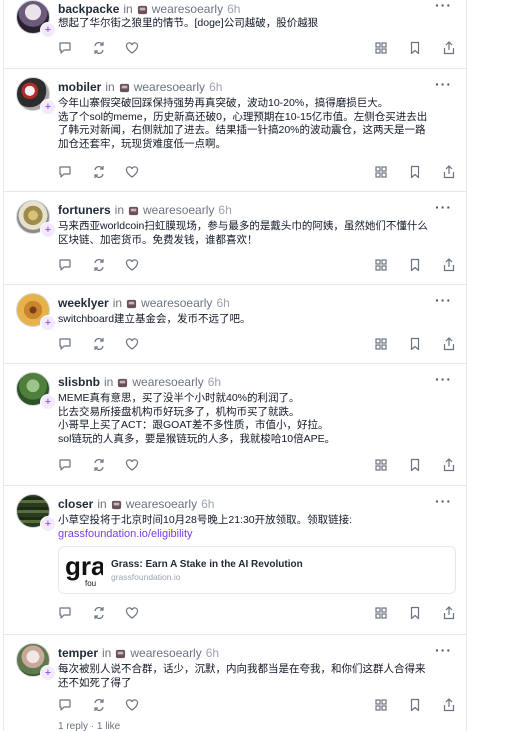 The width and height of the screenshot is (525, 731). What do you see at coordinates (179, 398) in the screenshot?
I see `post-text-line: MEME真有意思，买了没半个小时就40%的利润了。` at bounding box center [179, 398].